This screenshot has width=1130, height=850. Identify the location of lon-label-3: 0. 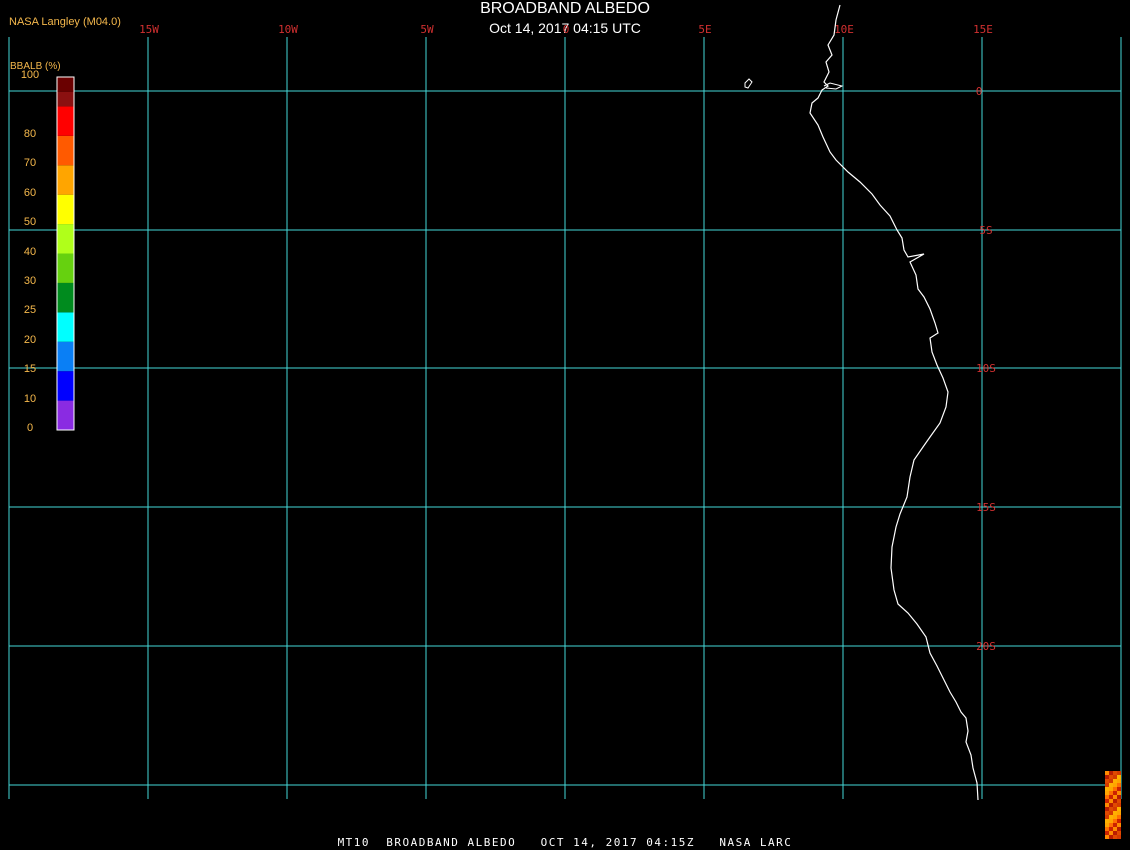
(566, 29).